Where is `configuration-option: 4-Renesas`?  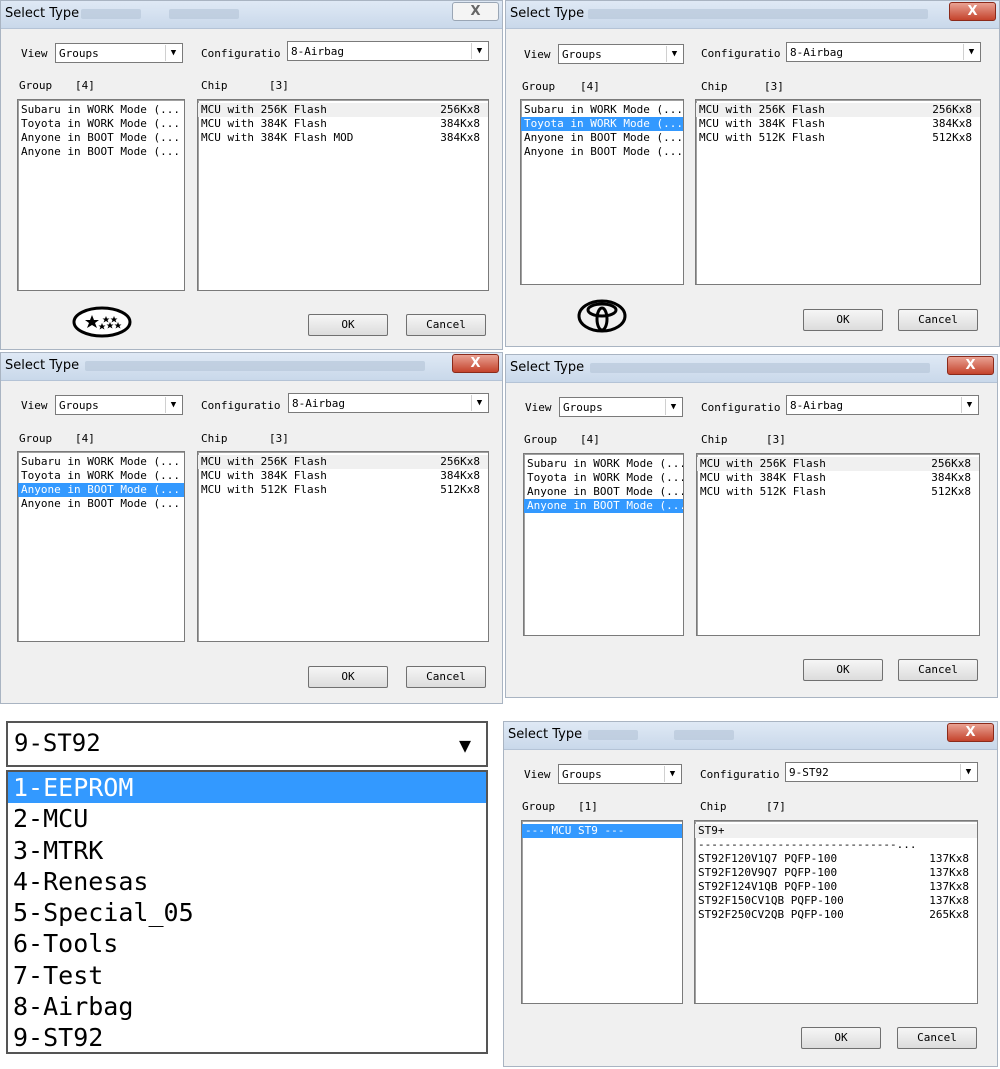
configuration-option: 4-Renesas is located at coordinates (247, 881).